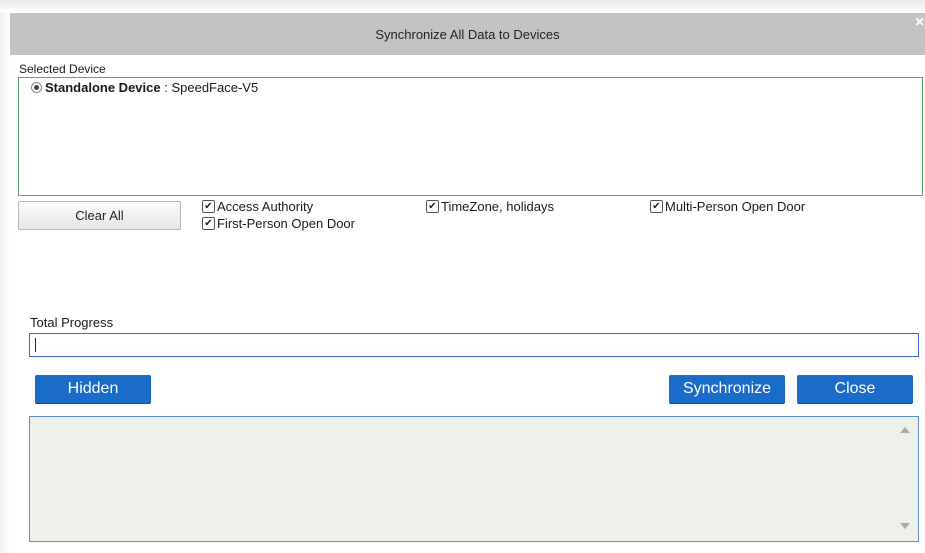 This screenshot has width=925, height=553. I want to click on selected-device-label: Selected Device, so click(62, 69).